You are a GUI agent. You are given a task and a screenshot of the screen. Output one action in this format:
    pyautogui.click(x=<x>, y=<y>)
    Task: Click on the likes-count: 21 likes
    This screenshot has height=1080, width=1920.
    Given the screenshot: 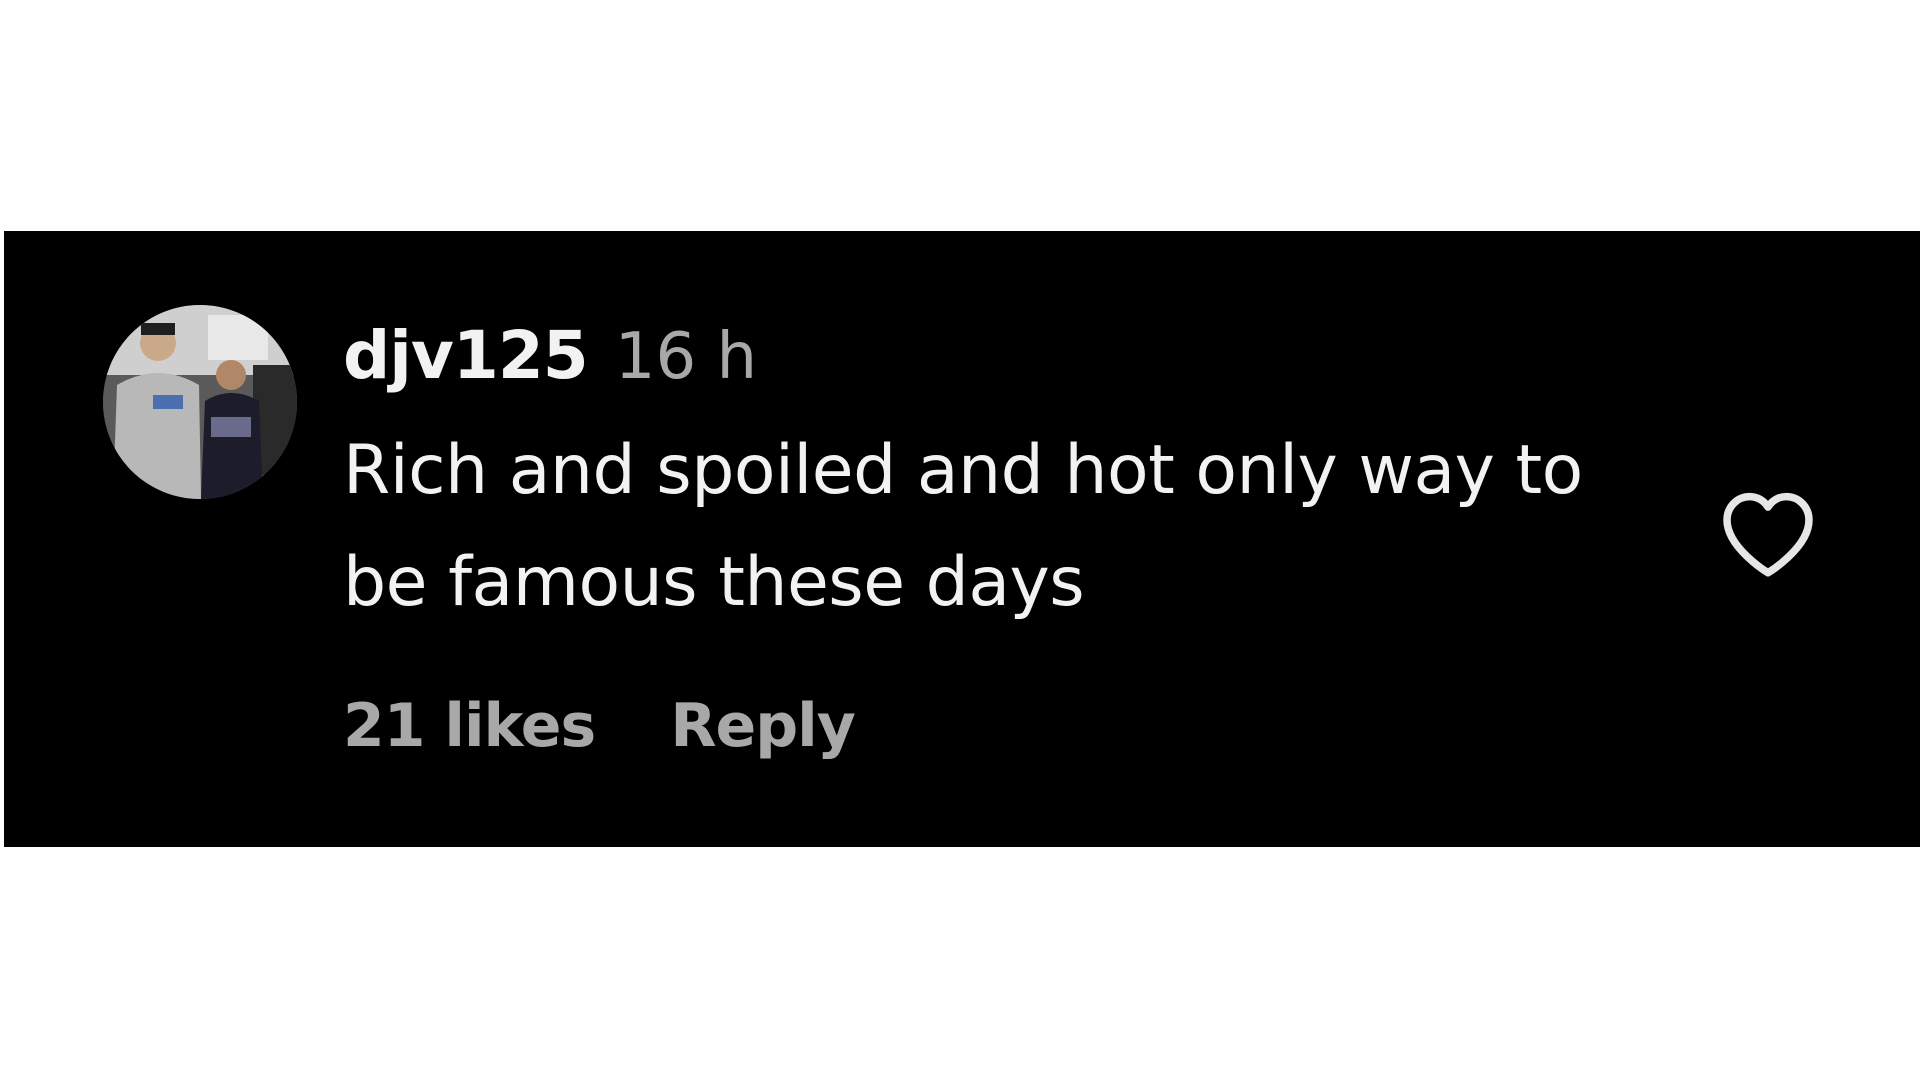 What is the action you would take?
    pyautogui.click(x=469, y=726)
    